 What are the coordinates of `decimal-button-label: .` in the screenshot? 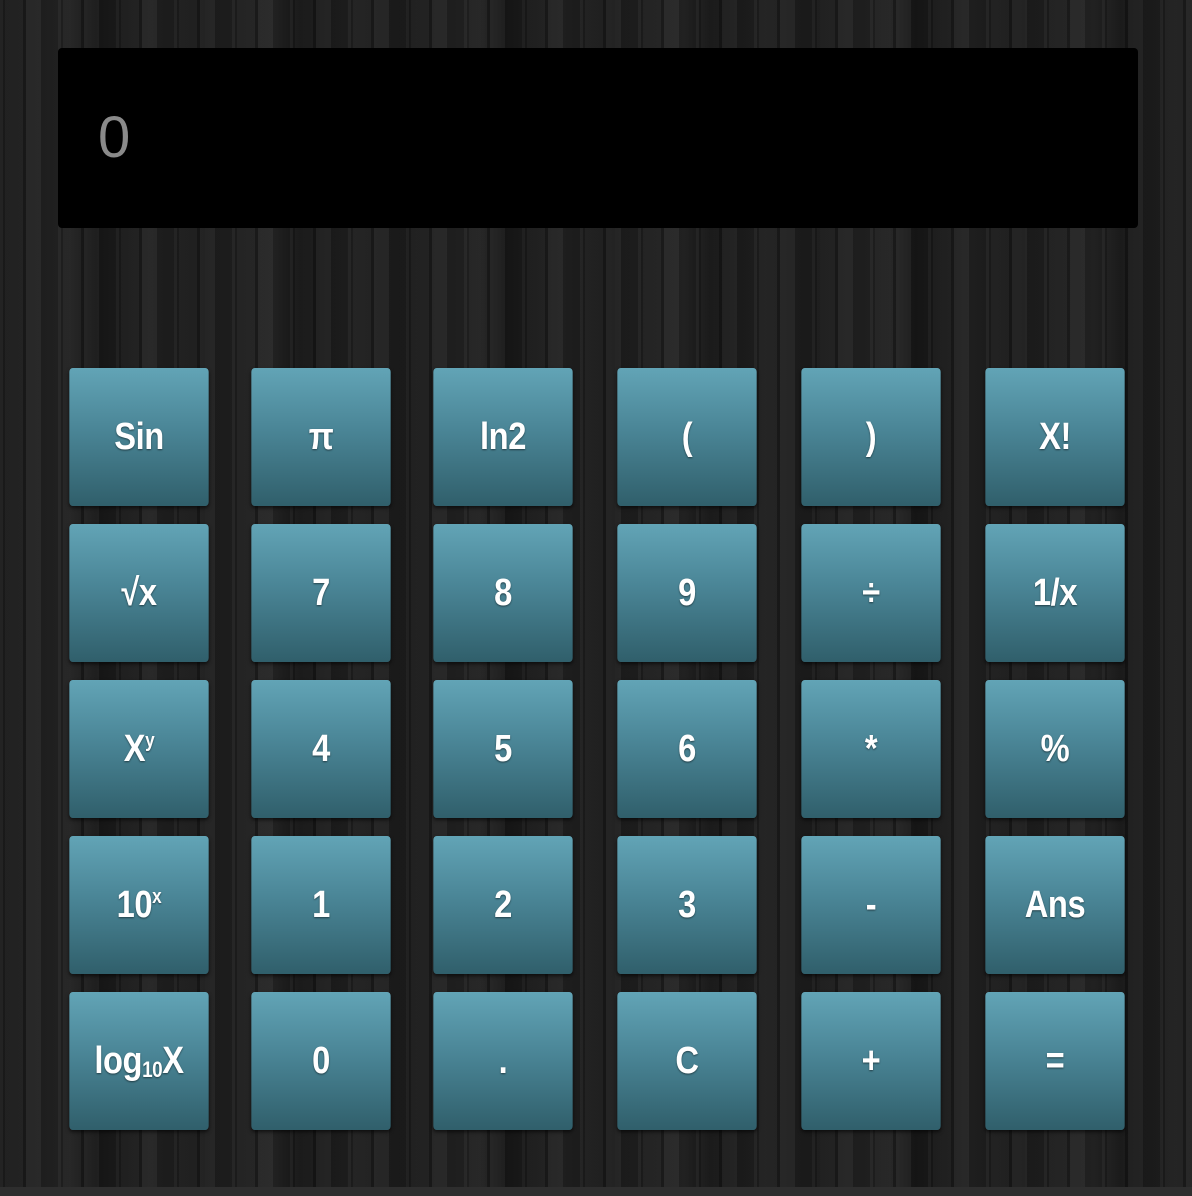 It's located at (503, 1060).